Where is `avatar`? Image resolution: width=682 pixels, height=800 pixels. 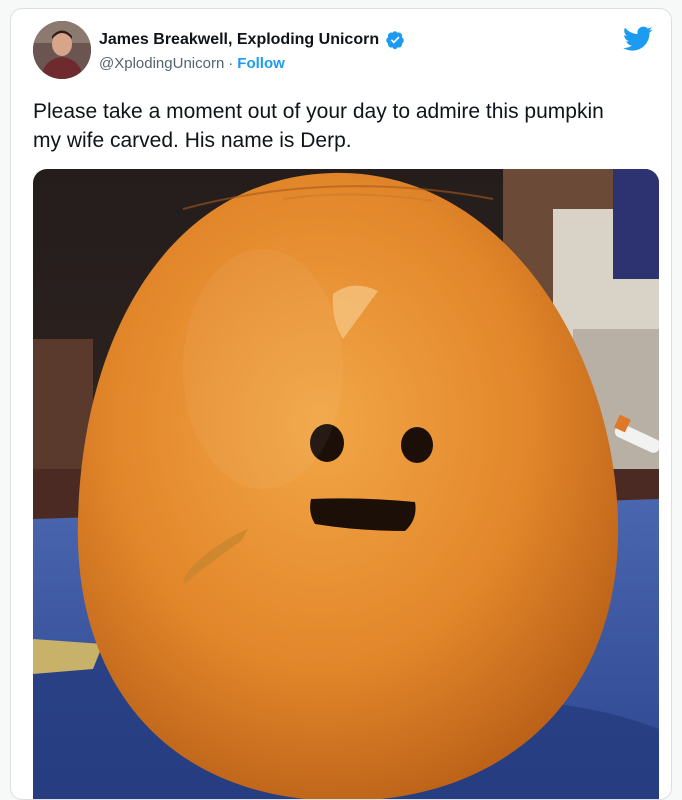 avatar is located at coordinates (62, 50).